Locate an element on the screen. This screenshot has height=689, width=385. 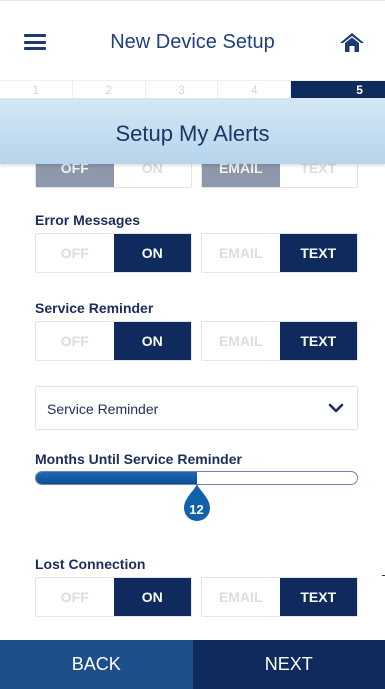
page-title: New Device Setup is located at coordinates (192, 42).